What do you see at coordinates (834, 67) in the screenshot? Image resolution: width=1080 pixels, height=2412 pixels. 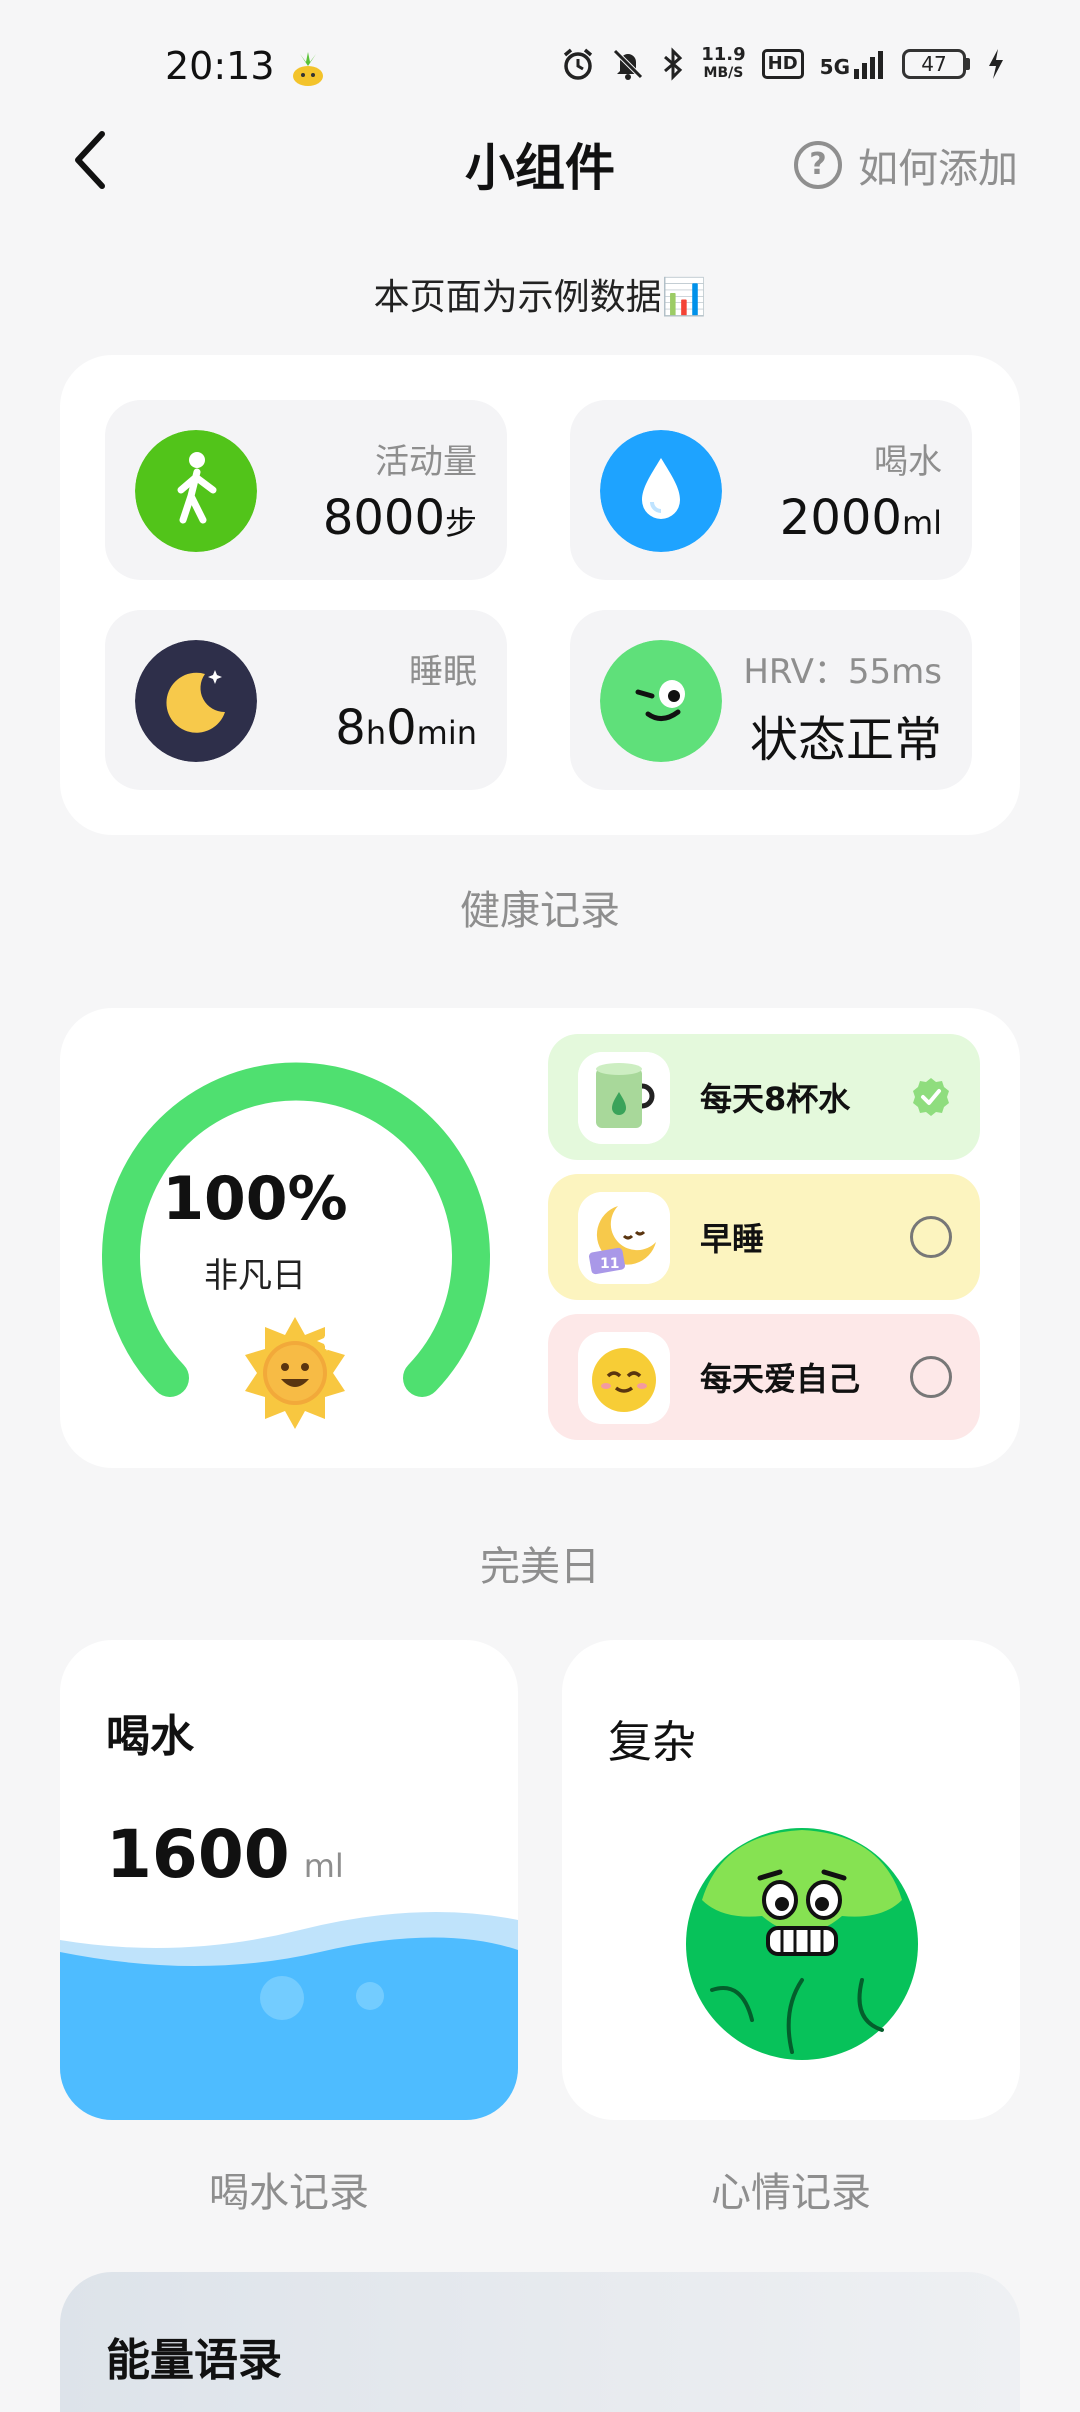 I see `signal-type: 5G` at bounding box center [834, 67].